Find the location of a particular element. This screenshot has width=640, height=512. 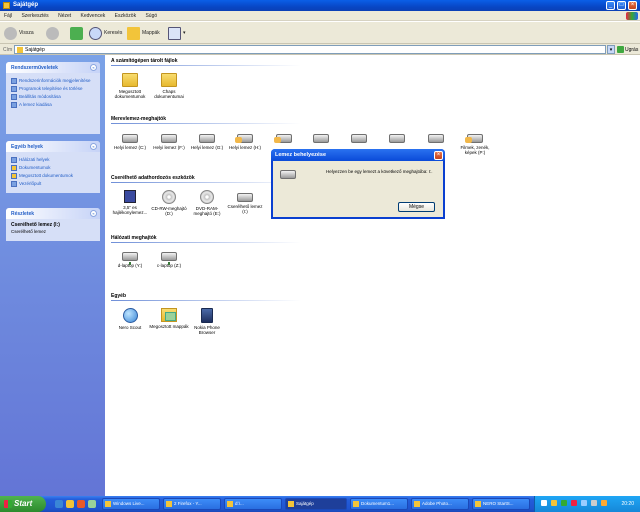

quicklaunch-media-icon is located at coordinates (81, 504).